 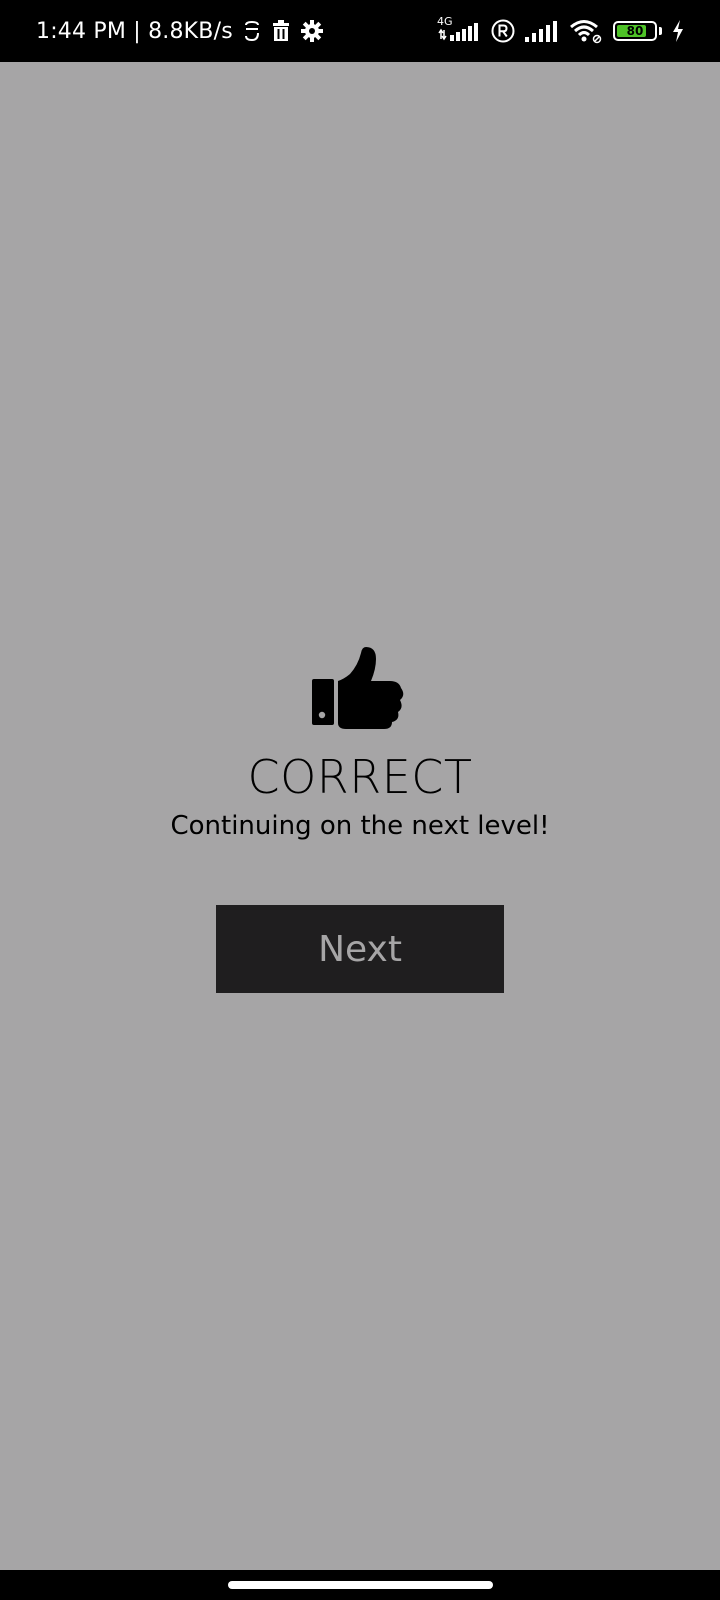 What do you see at coordinates (660, 31) in the screenshot?
I see `battery-tip` at bounding box center [660, 31].